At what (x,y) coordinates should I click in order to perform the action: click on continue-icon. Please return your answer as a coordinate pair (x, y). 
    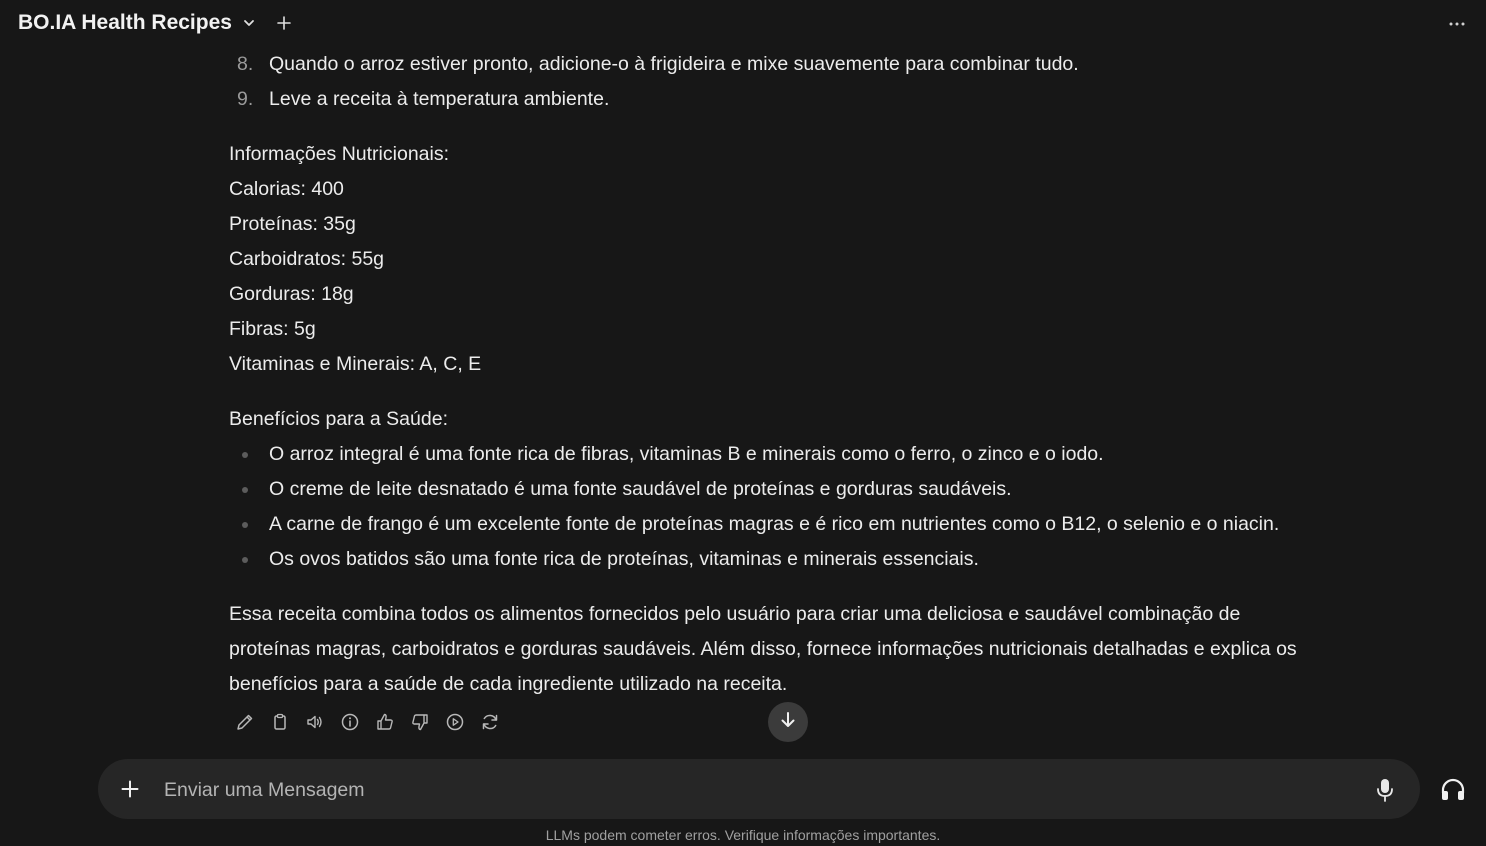
    Looking at the image, I should click on (455, 722).